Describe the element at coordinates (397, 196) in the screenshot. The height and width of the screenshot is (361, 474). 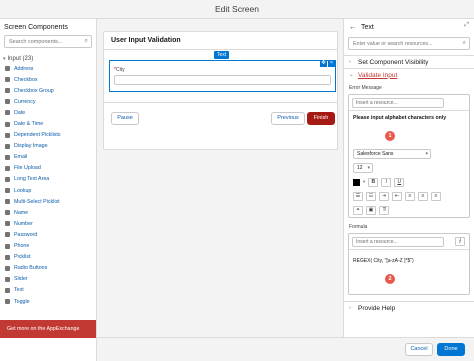
I see `outdent-icon: ⇤` at that location.